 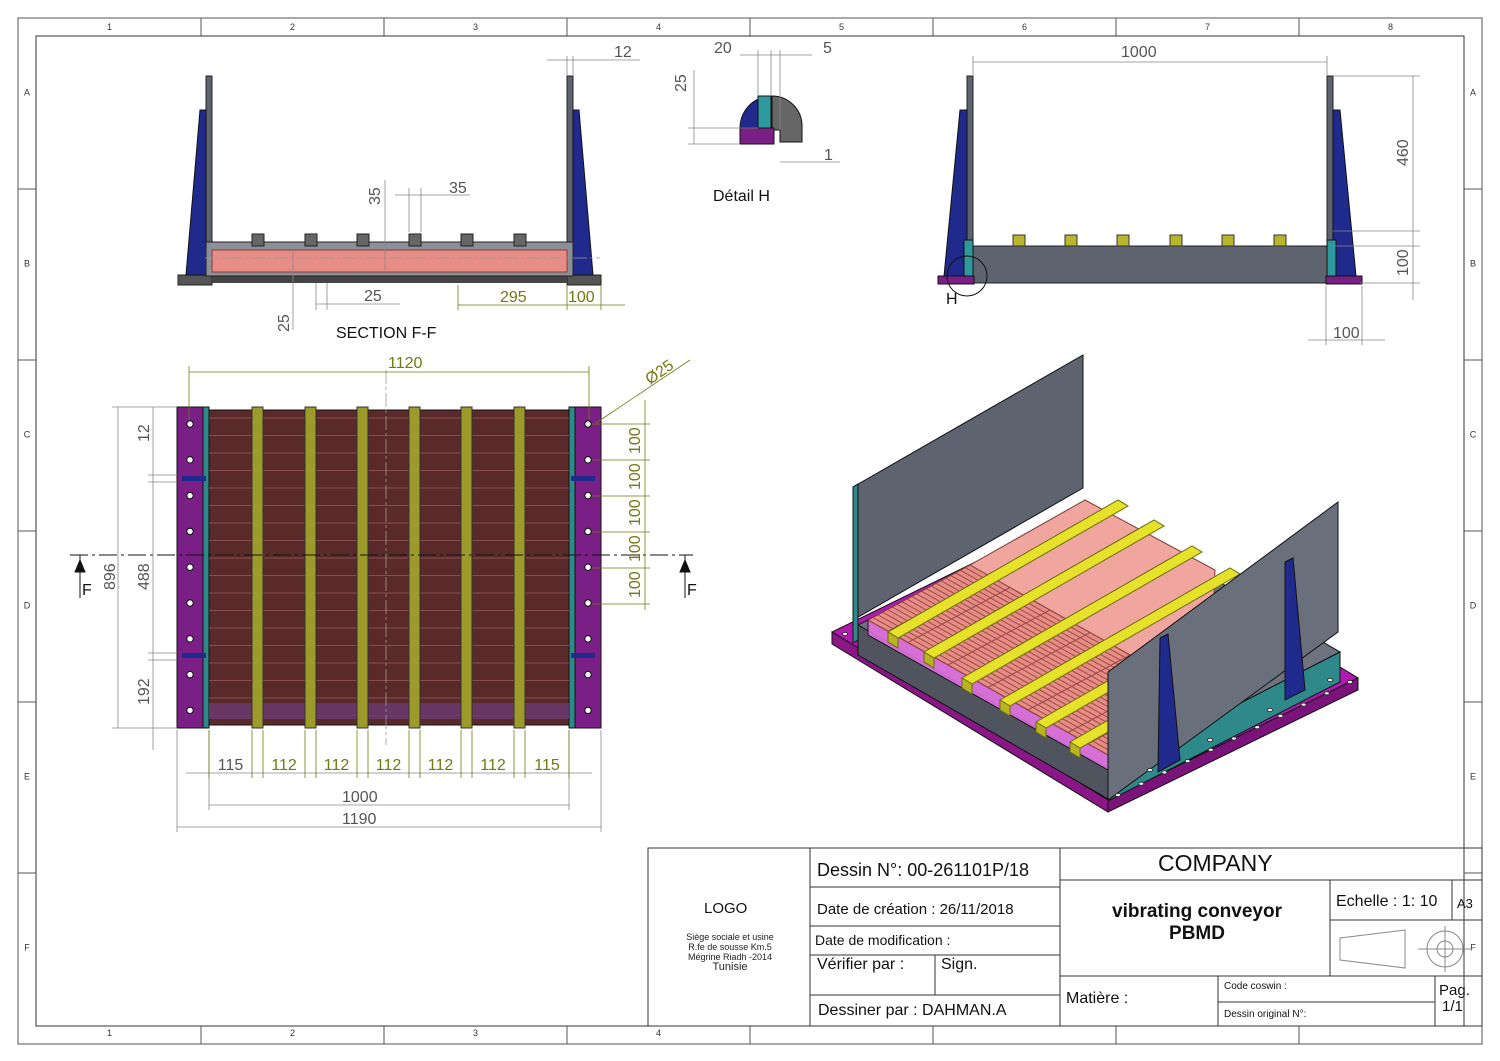 I want to click on dim-section-35-vertical: 35, so click(x=375, y=196).